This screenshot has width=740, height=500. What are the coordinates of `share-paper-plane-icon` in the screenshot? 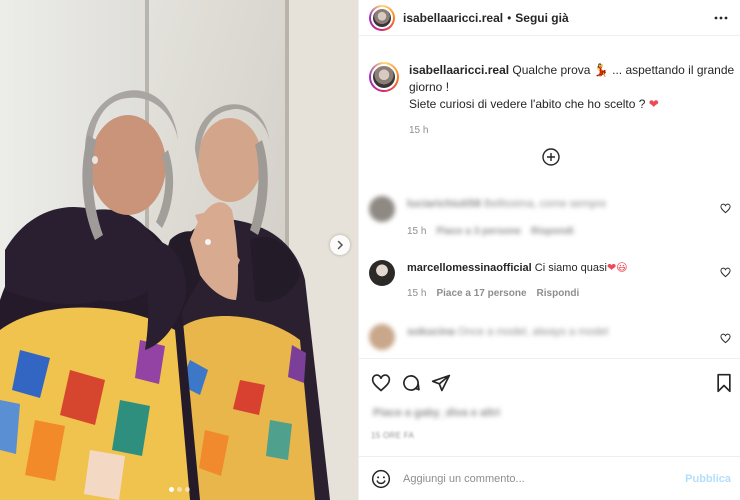 It's located at (441, 383).